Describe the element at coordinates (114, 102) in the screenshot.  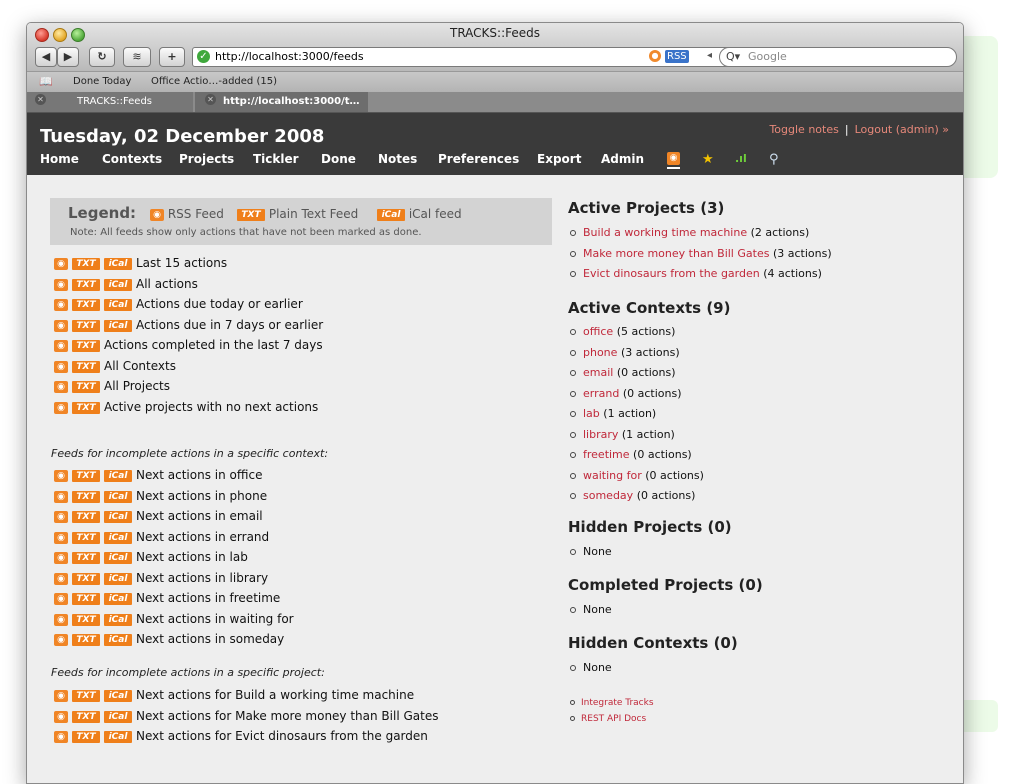
I see `tab-feeds-label: TRACKS::Feeds` at that location.